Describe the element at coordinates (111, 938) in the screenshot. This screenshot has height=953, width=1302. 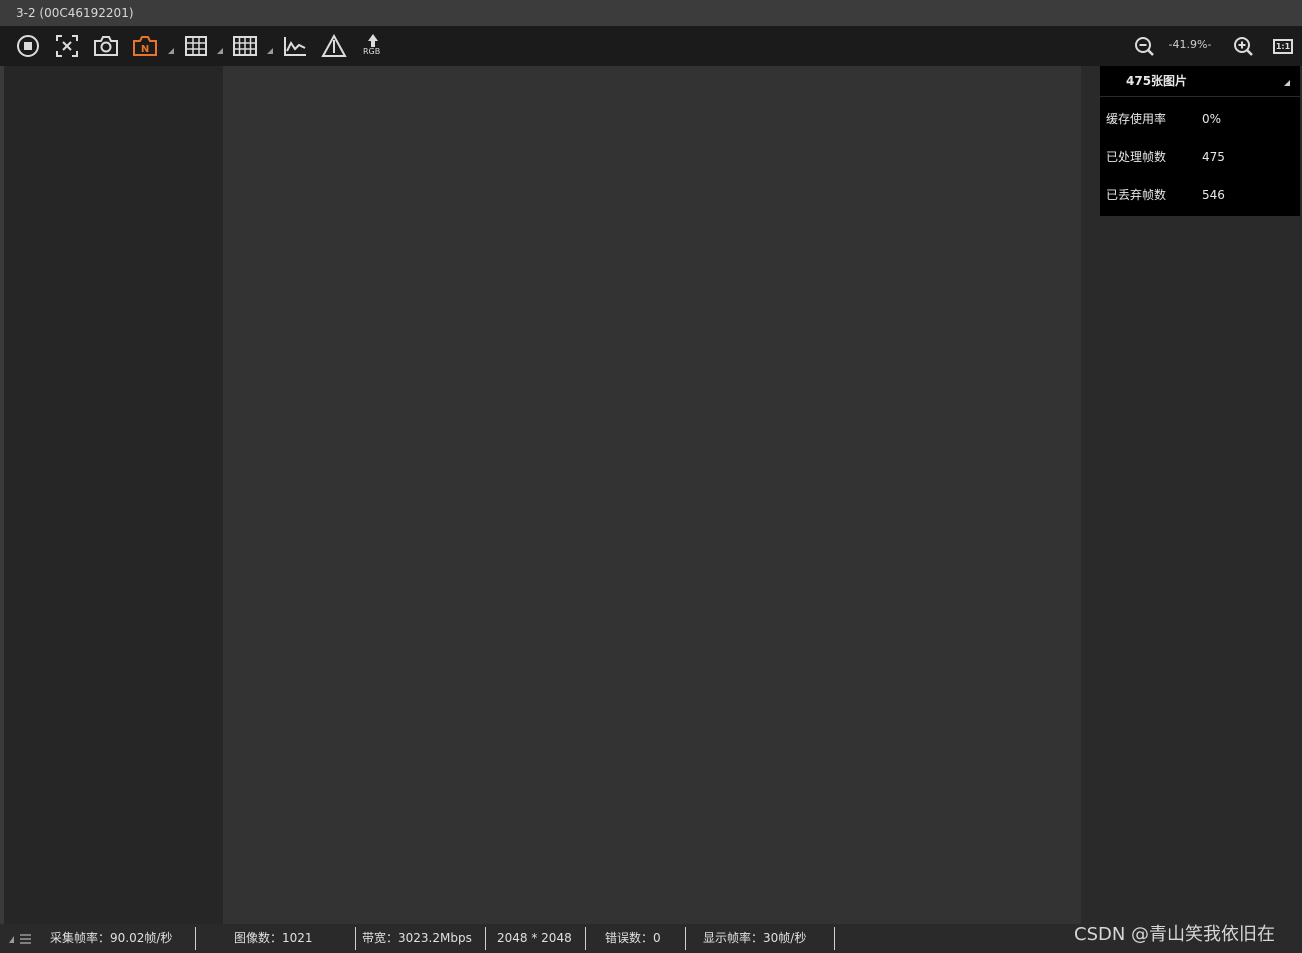
I see `capture-fps: 采集帧率：90.02帧/秒` at that location.